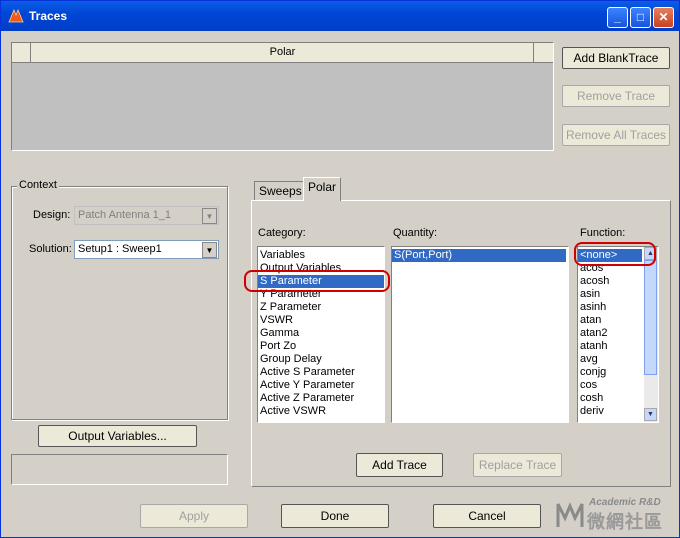 The width and height of the screenshot is (680, 538). I want to click on function-scrollbar: ▲ ▼, so click(651, 334).